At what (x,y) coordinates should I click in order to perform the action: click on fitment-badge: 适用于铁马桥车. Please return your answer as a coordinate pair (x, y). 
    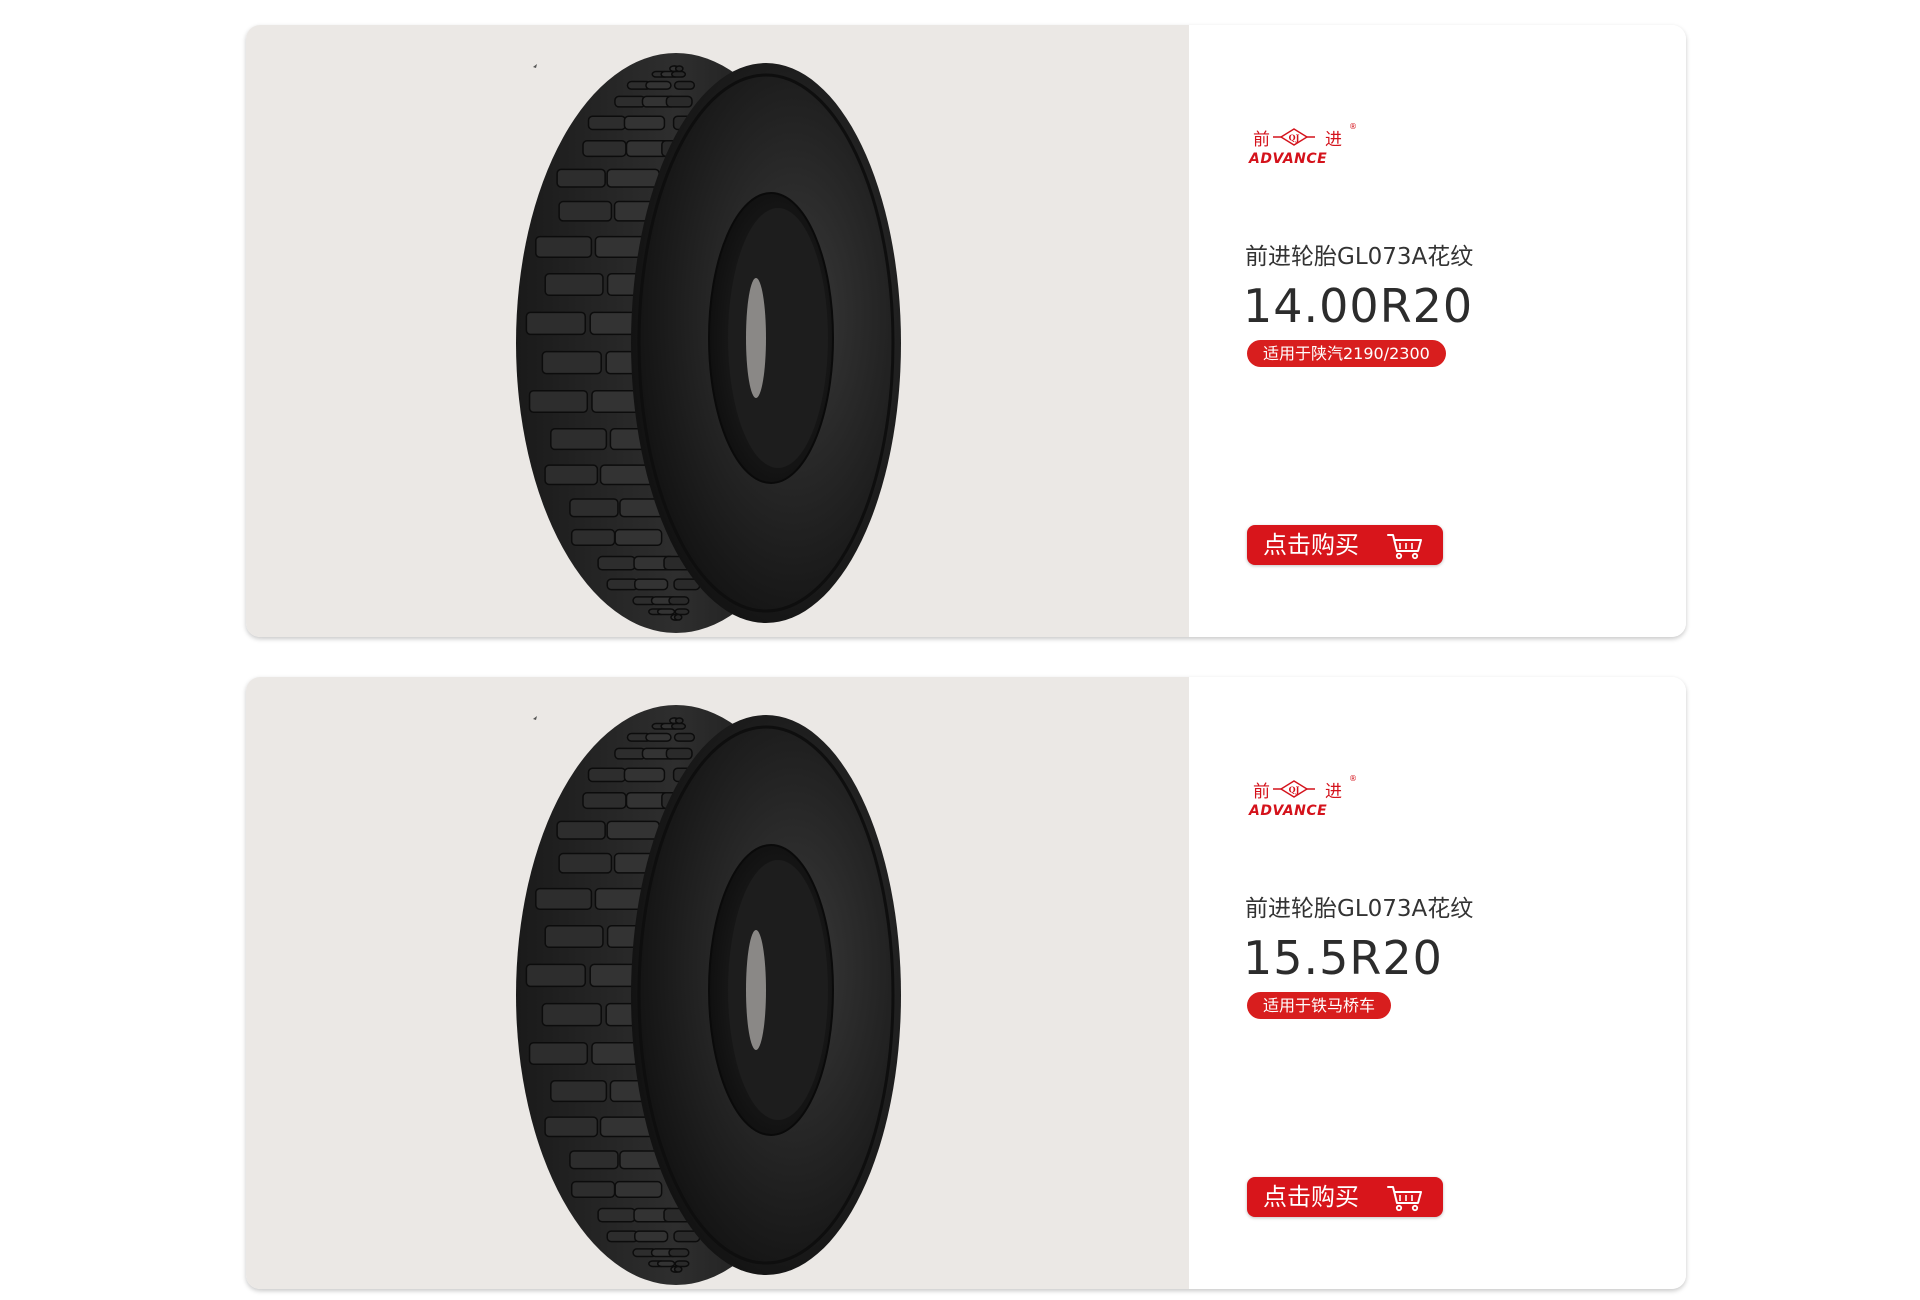
    Looking at the image, I should click on (1319, 1005).